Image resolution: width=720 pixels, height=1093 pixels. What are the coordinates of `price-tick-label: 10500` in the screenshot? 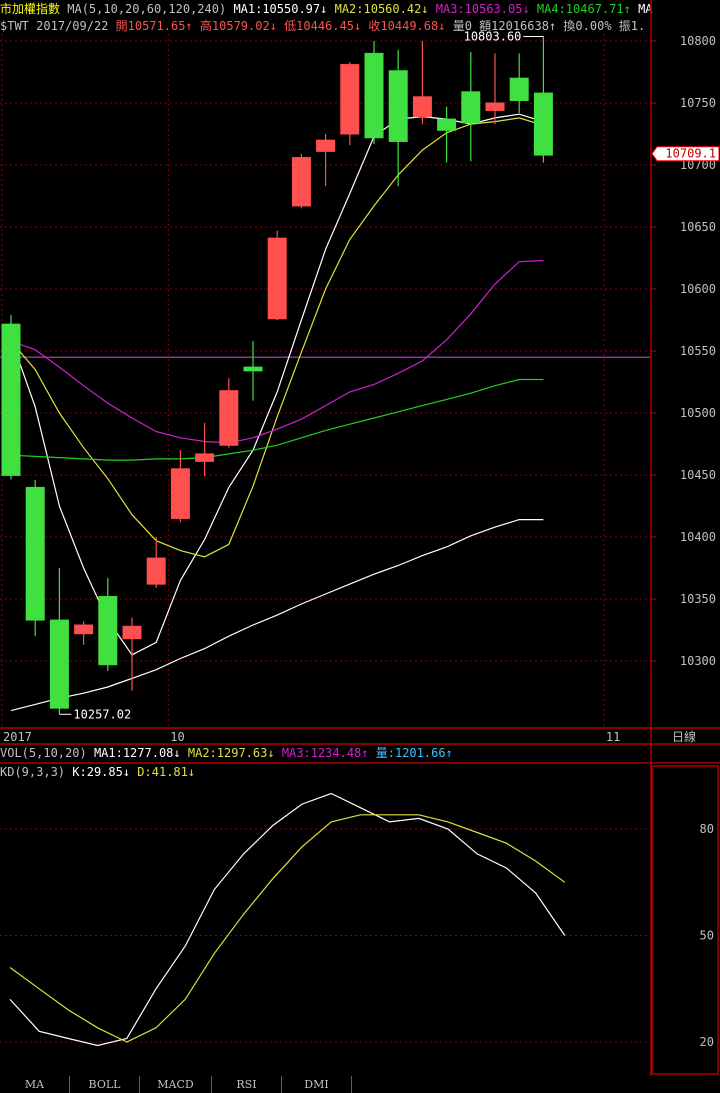 It's located at (698, 413).